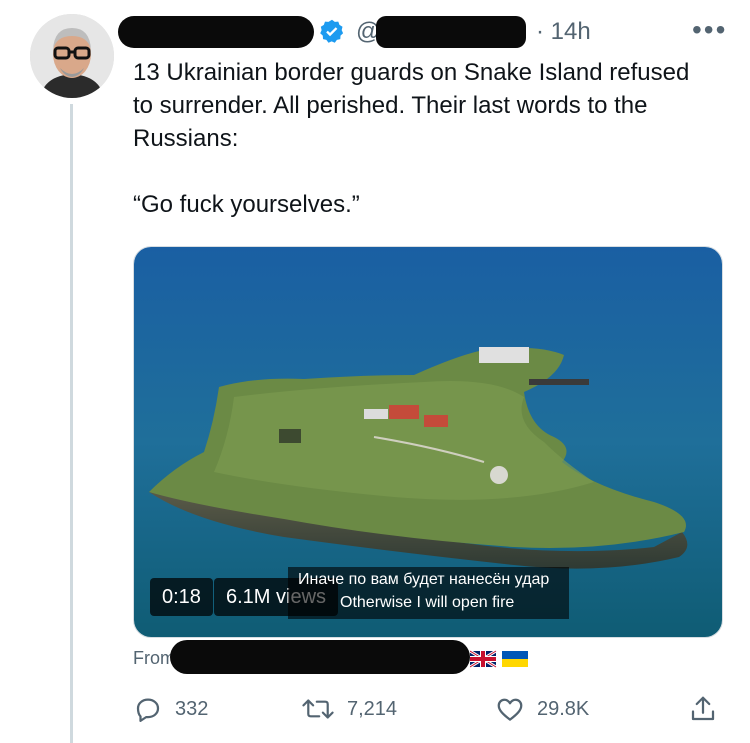  I want to click on flag-icons, so click(499, 661).